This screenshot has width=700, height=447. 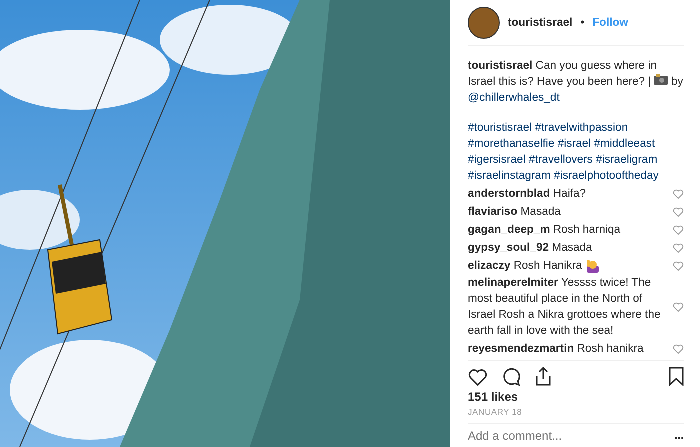 What do you see at coordinates (575, 144) in the screenshot?
I see `hashtag-link: #israel` at bounding box center [575, 144].